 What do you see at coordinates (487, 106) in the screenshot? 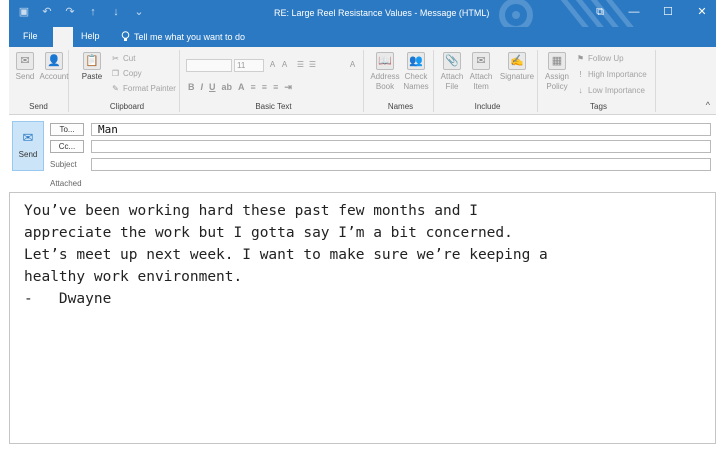
I see `ribbon-group-label: Include` at bounding box center [487, 106].